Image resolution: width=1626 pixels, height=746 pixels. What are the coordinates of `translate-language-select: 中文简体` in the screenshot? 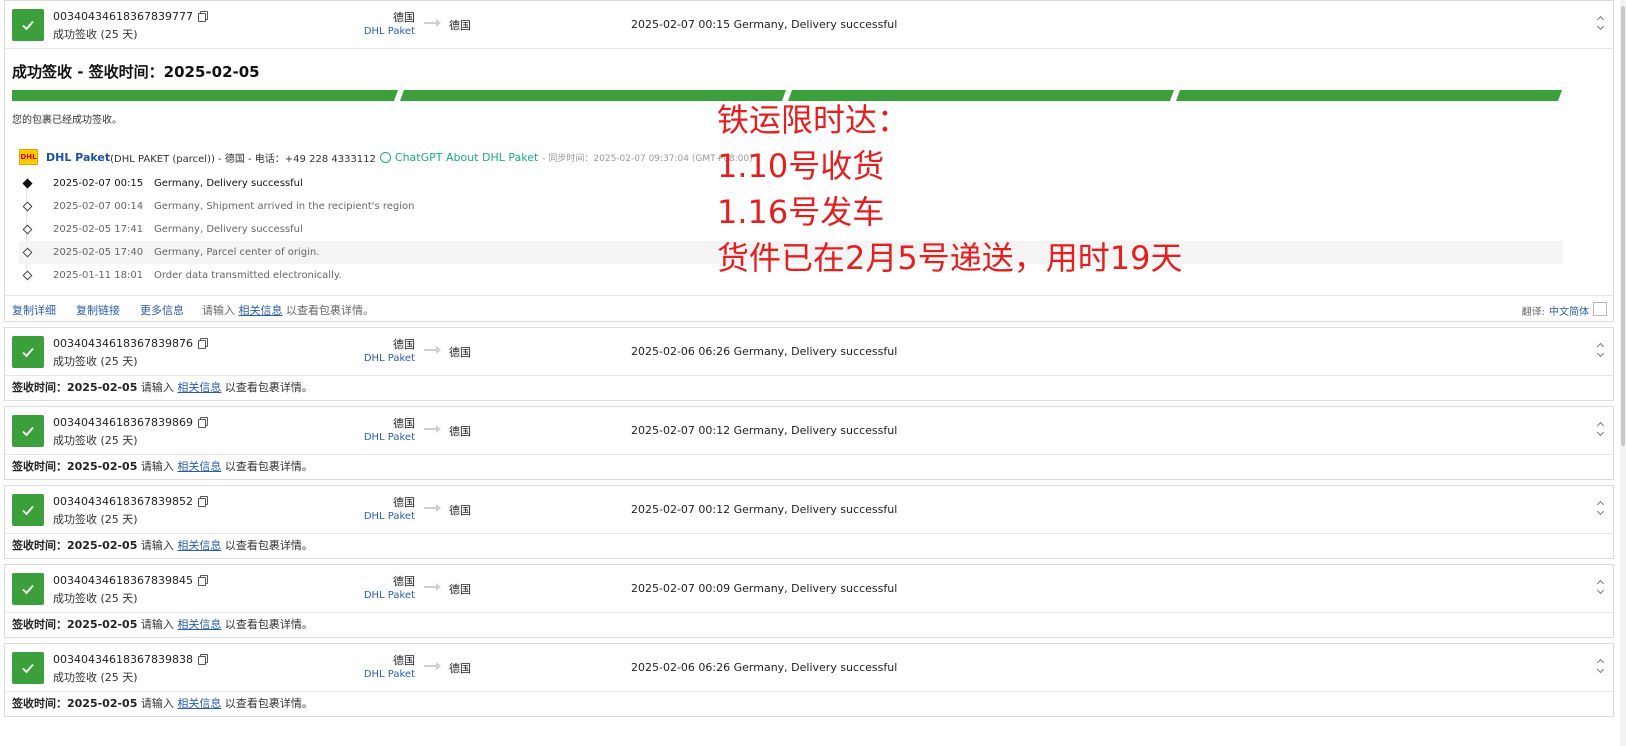 It's located at (1569, 312).